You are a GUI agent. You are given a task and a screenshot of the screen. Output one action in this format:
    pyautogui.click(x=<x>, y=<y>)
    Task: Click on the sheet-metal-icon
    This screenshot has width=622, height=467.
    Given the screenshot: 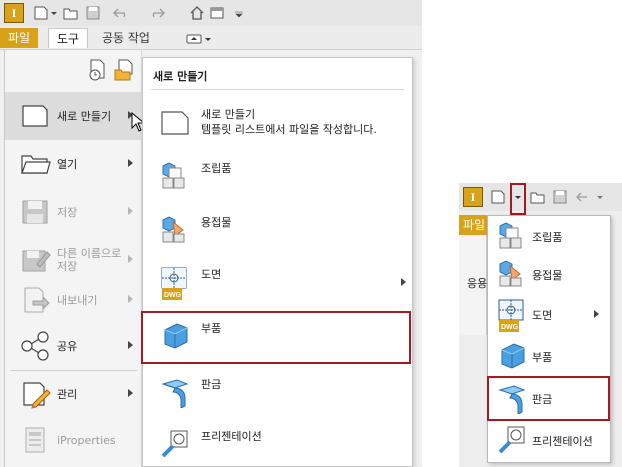 What is the action you would take?
    pyautogui.click(x=175, y=393)
    